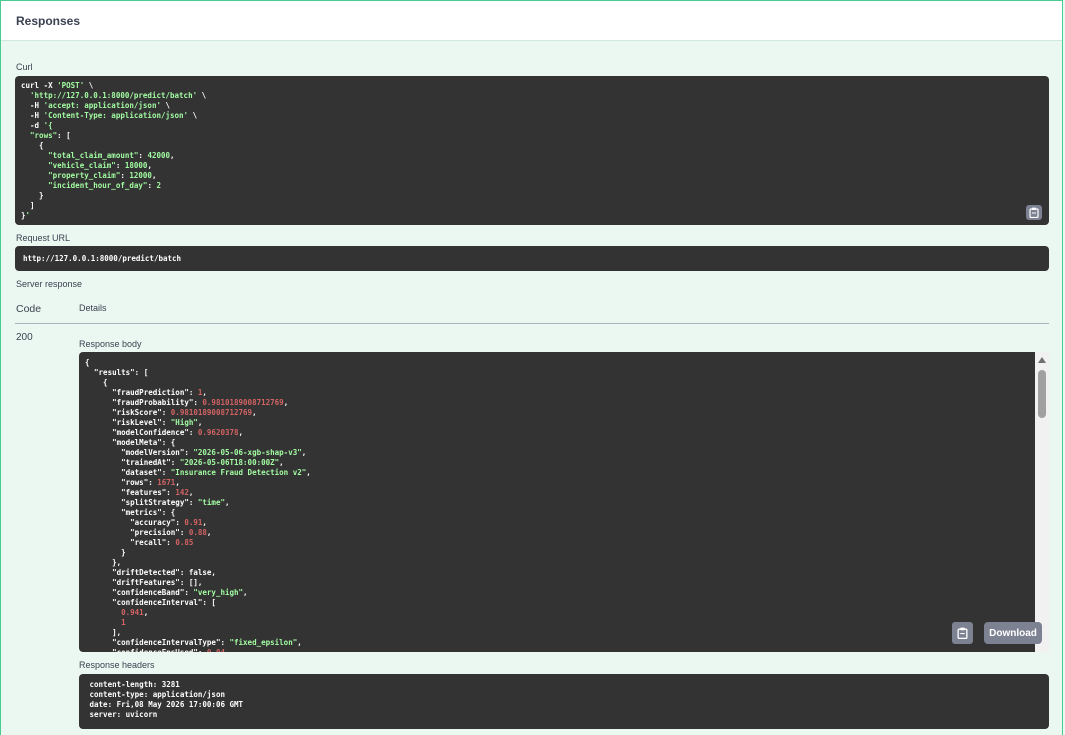 This screenshot has width=1065, height=735. I want to click on code-column-header: Code, so click(29, 309).